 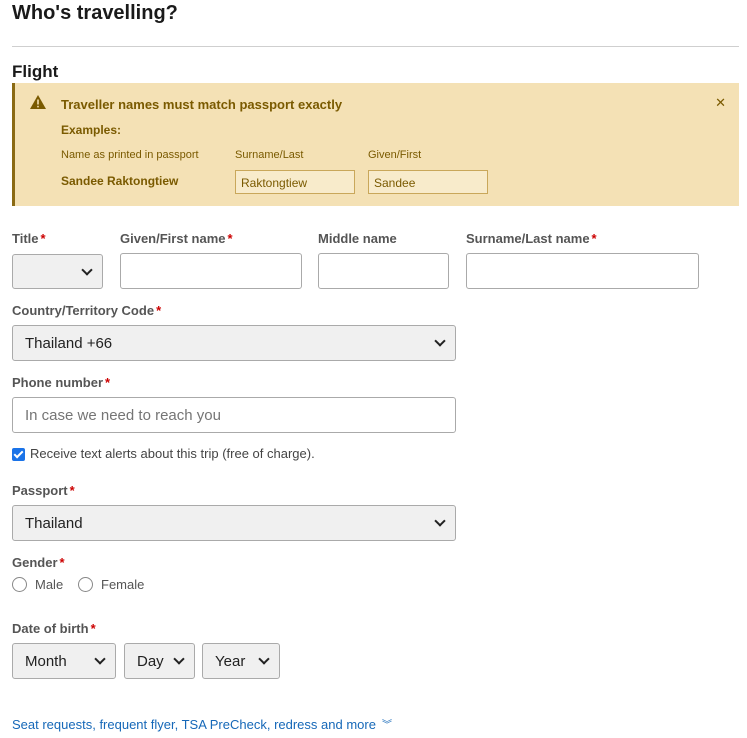 What do you see at coordinates (269, 155) in the screenshot?
I see `col-header-surname: Surname/Last` at bounding box center [269, 155].